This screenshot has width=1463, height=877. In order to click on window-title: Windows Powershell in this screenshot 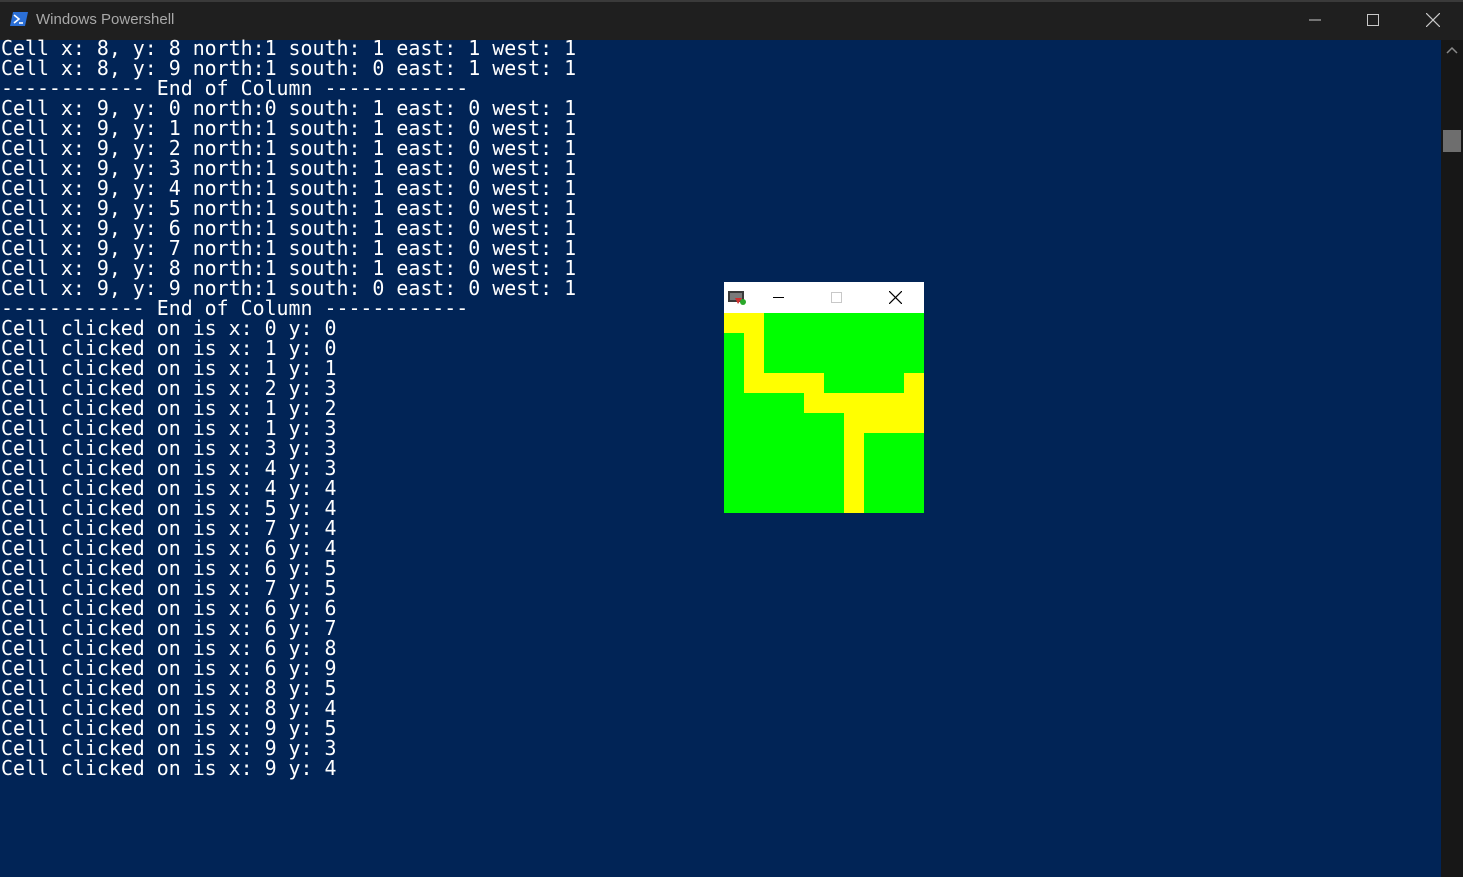, I will do `click(105, 19)`.